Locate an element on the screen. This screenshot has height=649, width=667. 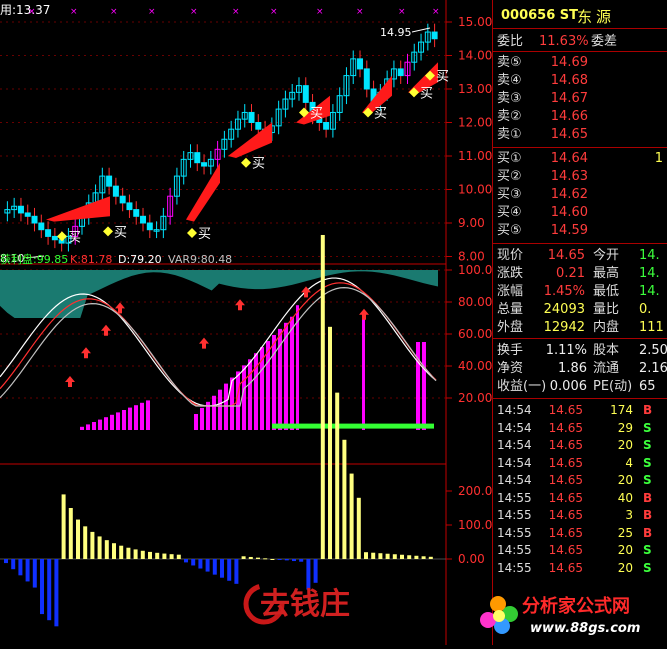
stat-value2: 0. is located at coordinates (645, 309).